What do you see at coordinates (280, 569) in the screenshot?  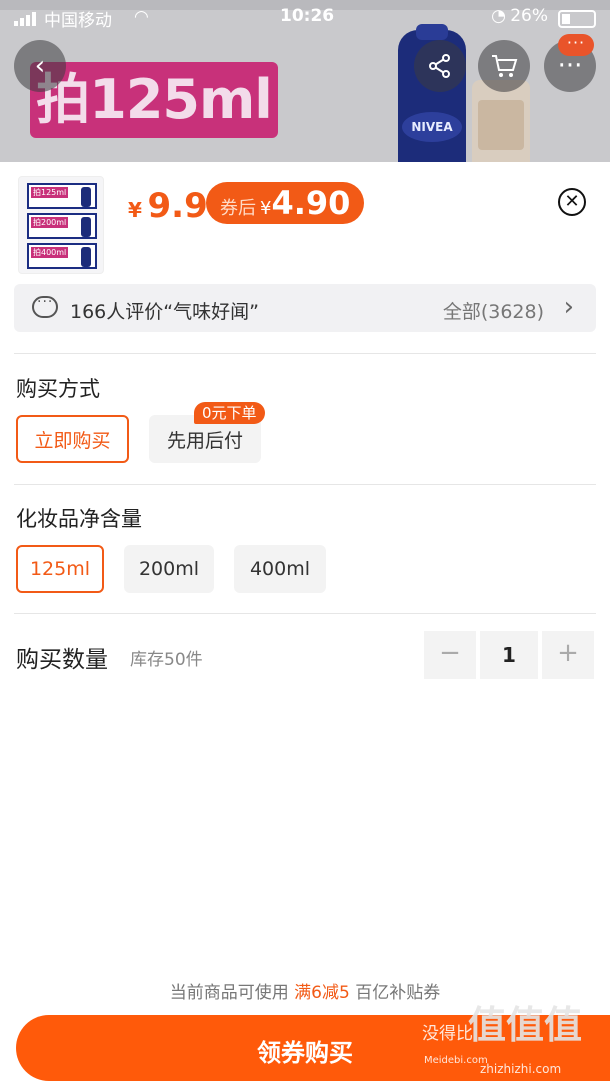 I see `option-400ml: 400ml` at bounding box center [280, 569].